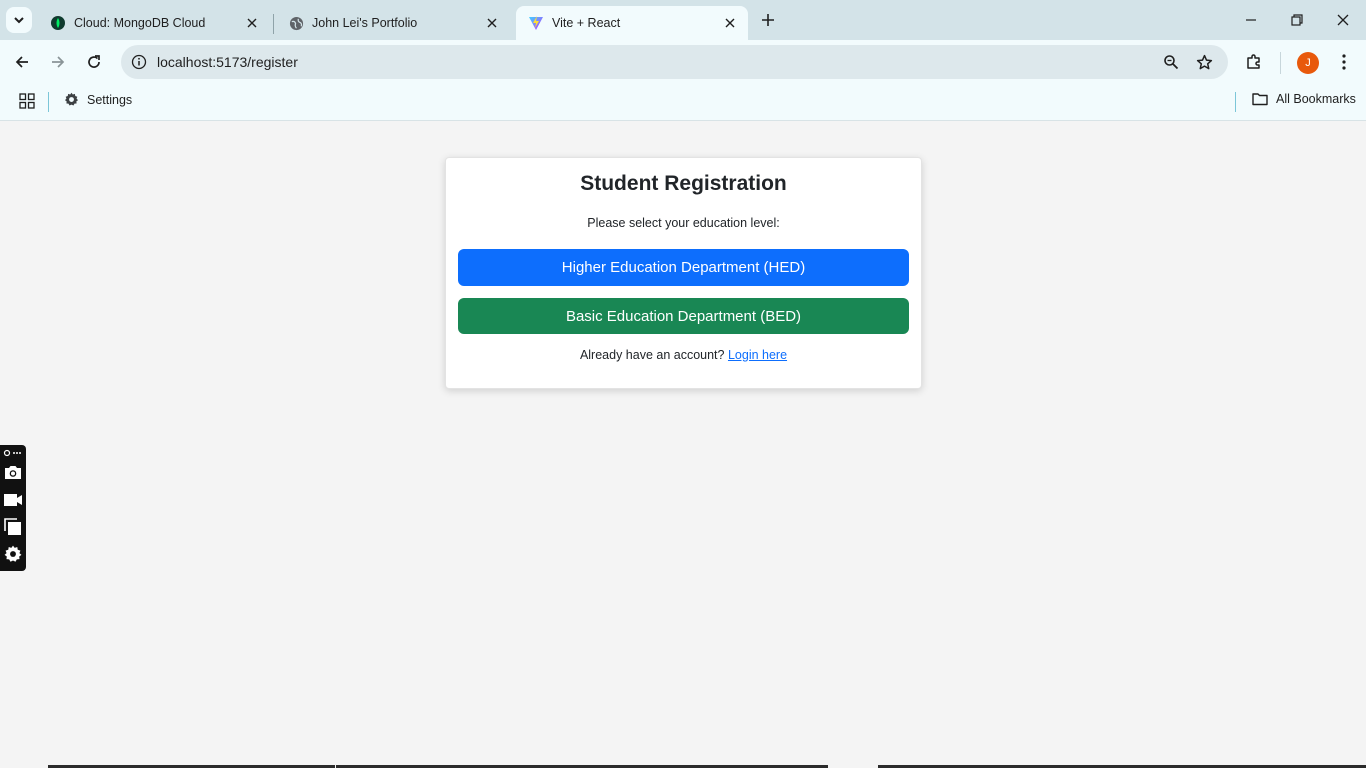 This screenshot has width=1366, height=768. I want to click on bookmark-settings: Settings, so click(98, 99).